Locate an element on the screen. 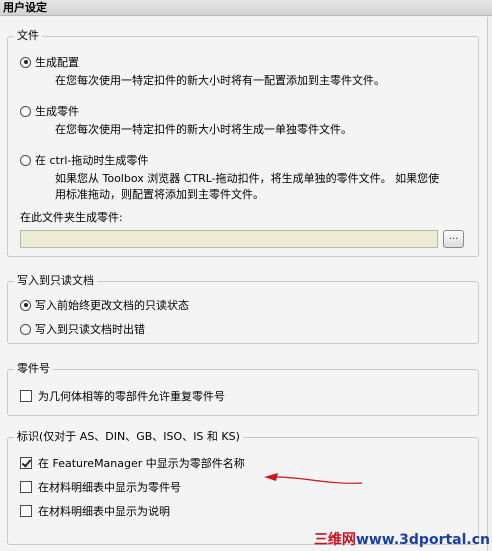 The height and width of the screenshot is (551, 492). part-number-group-title: 零件号 is located at coordinates (33, 369).